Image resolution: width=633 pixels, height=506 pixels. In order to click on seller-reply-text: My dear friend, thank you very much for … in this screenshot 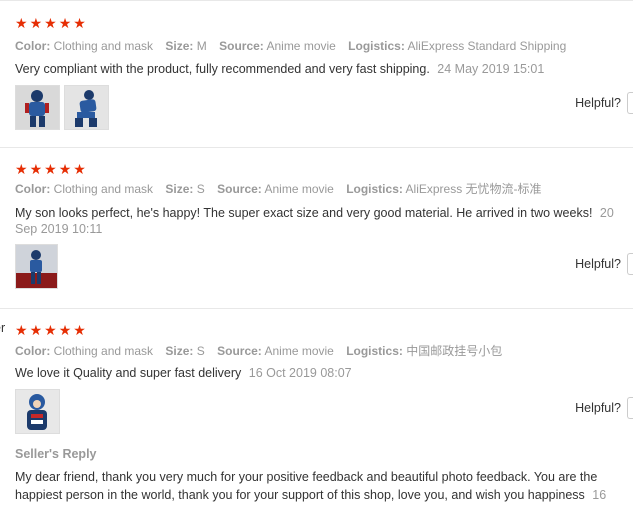, I will do `click(315, 486)`.